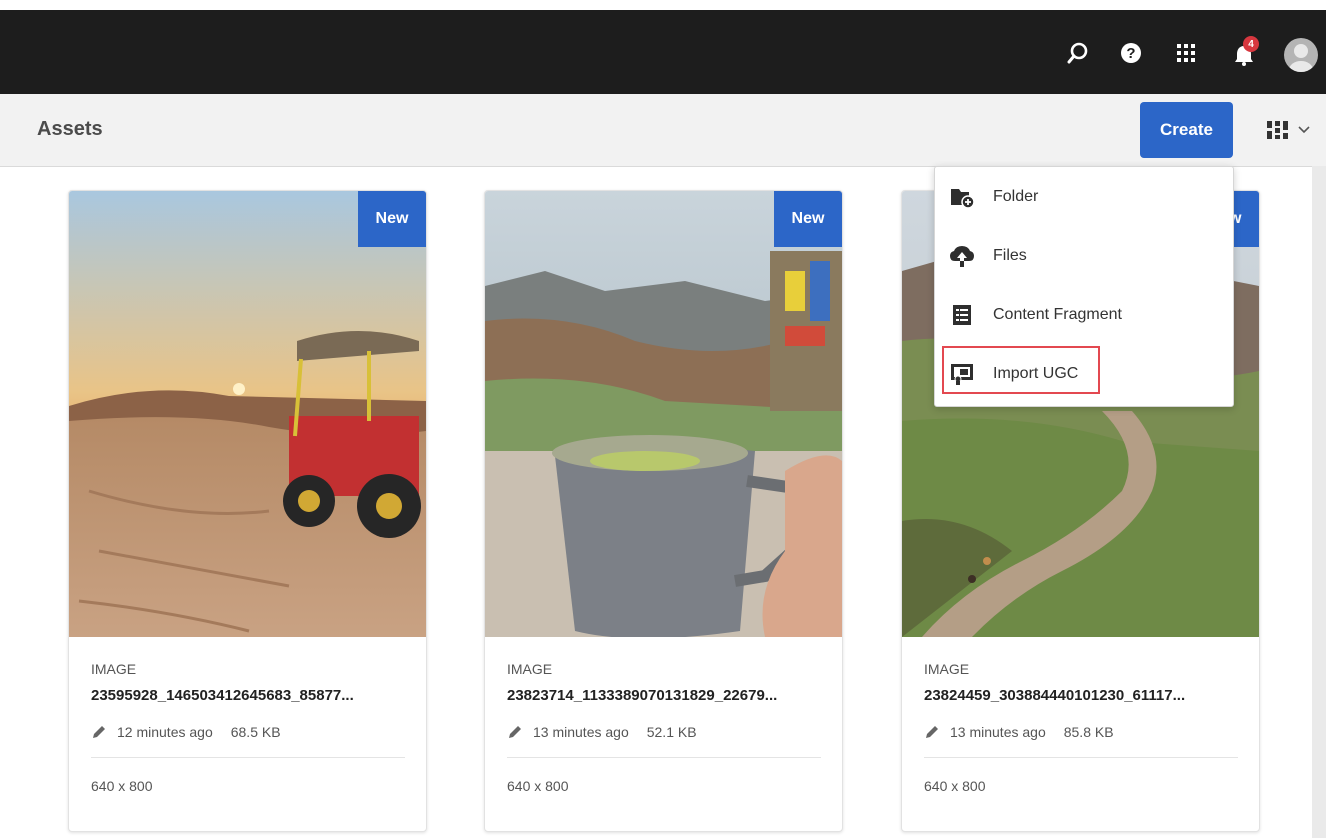 This screenshot has height=838, width=1326. I want to click on user-avatar, so click(1301, 55).